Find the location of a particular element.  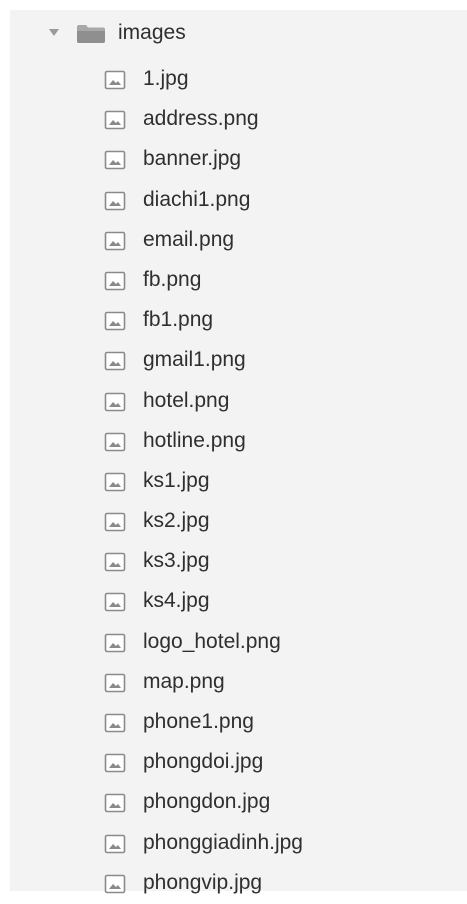

folder-label: images is located at coordinates (152, 32).